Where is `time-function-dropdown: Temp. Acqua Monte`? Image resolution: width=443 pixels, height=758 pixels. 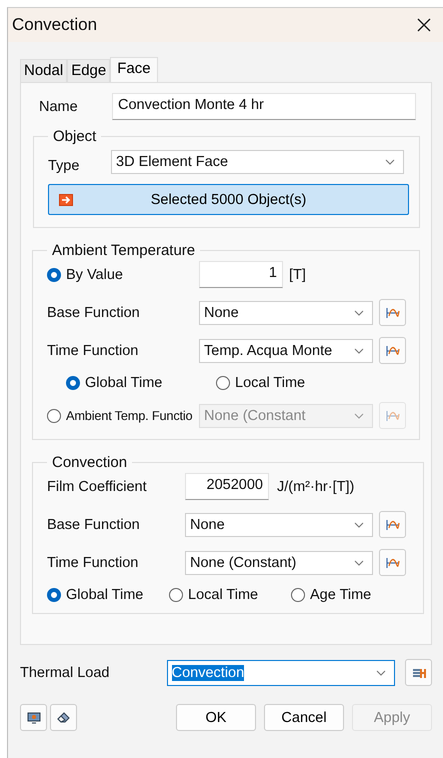 time-function-dropdown: Temp. Acqua Monte is located at coordinates (286, 350).